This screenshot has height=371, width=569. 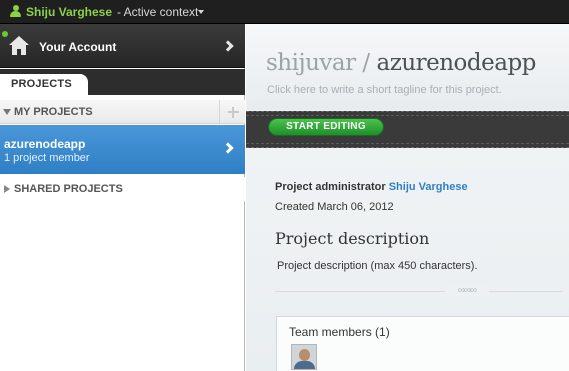 What do you see at coordinates (428, 187) in the screenshot?
I see `admin-name-link: Shiju Varghese` at bounding box center [428, 187].